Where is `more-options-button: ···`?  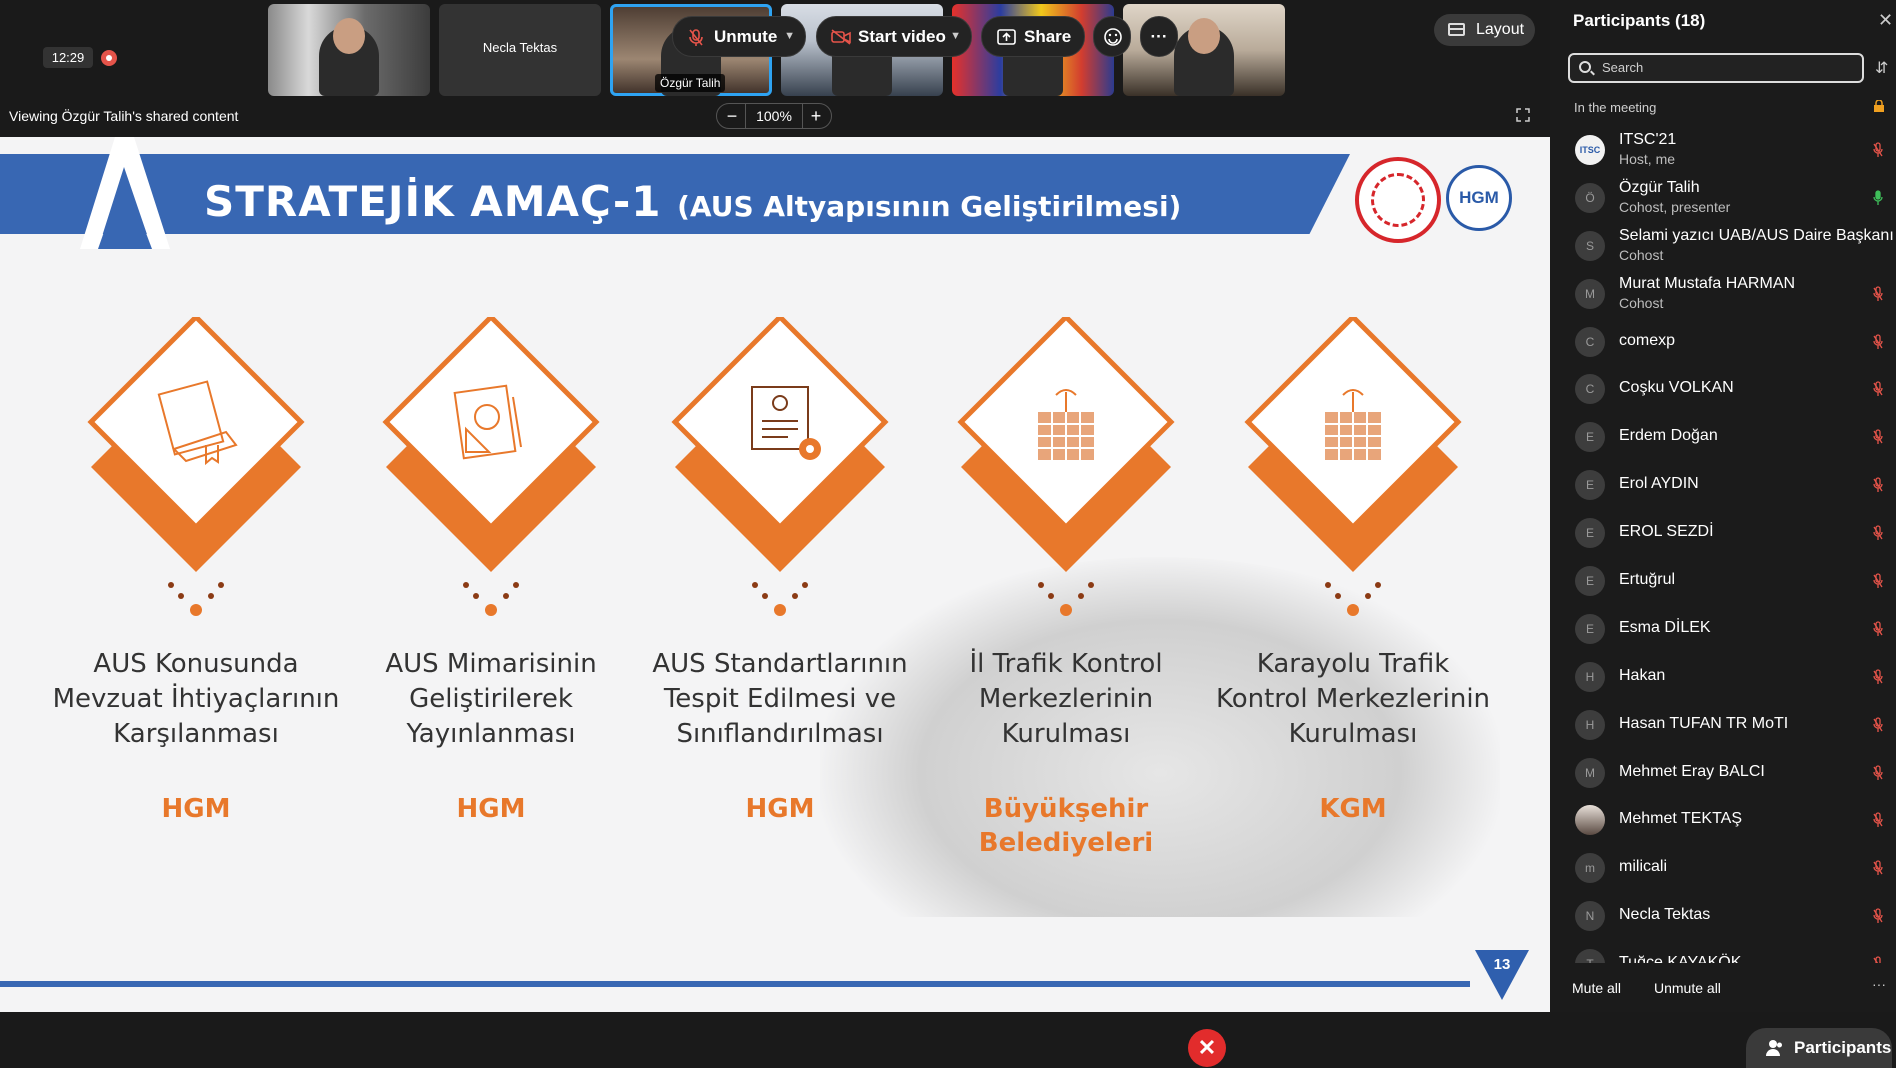 more-options-button: ··· is located at coordinates (1879, 984).